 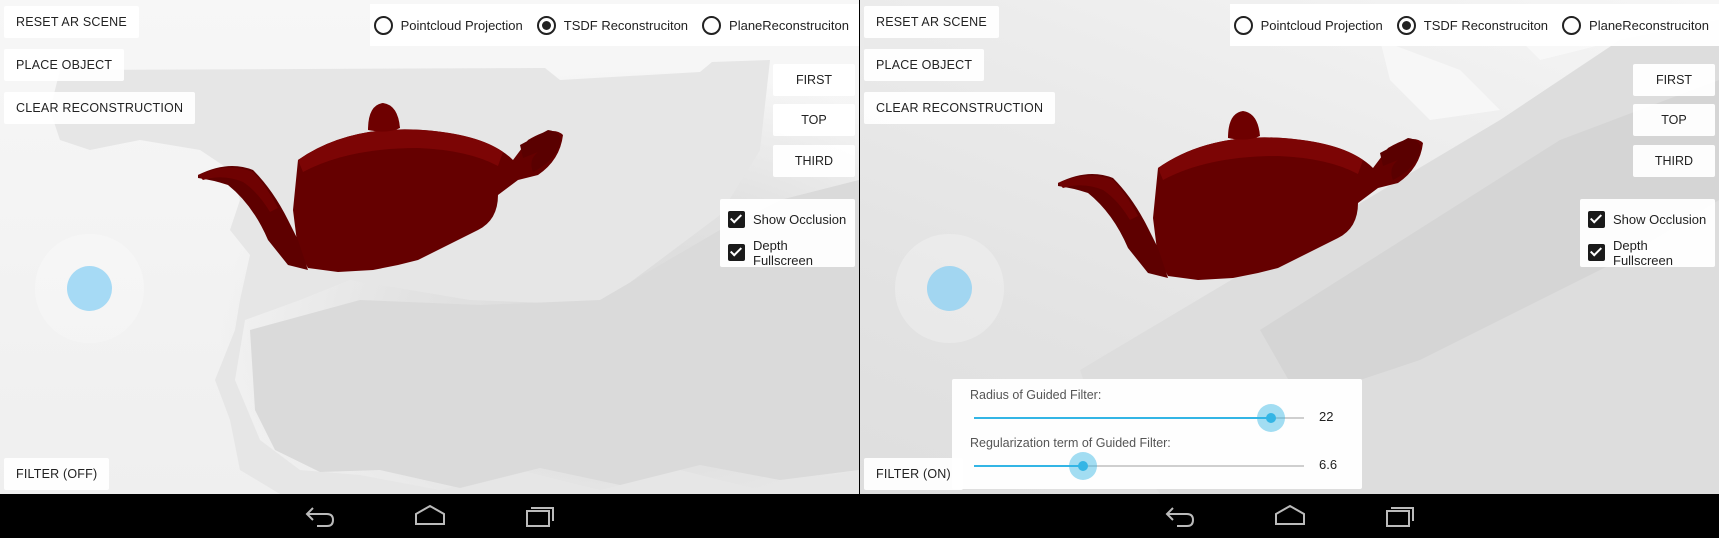 What do you see at coordinates (1326, 416) in the screenshot?
I see `radius-value: 22` at bounding box center [1326, 416].